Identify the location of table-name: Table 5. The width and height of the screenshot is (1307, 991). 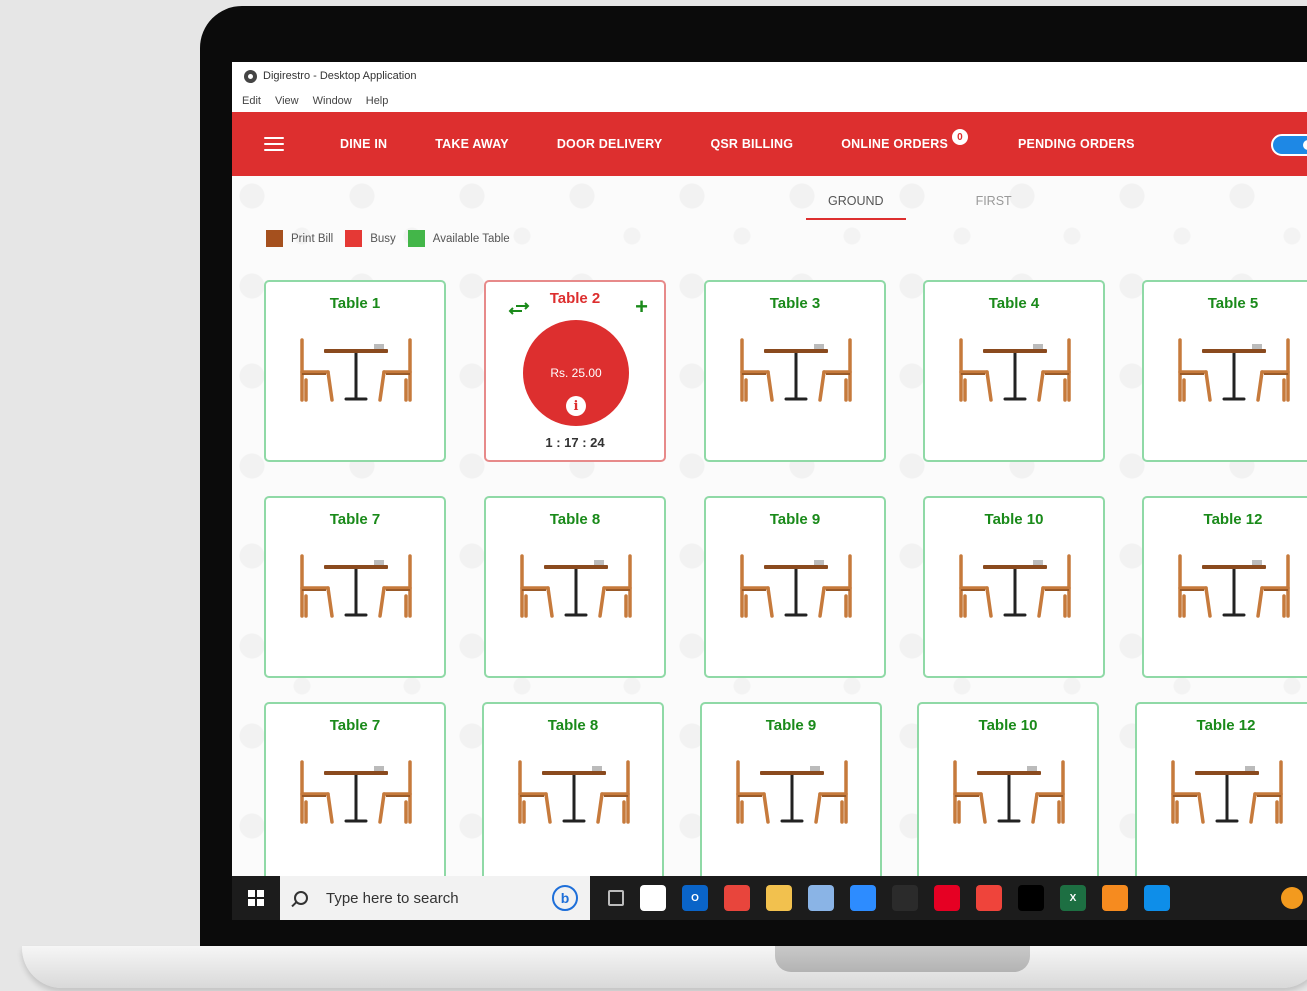
(1233, 303).